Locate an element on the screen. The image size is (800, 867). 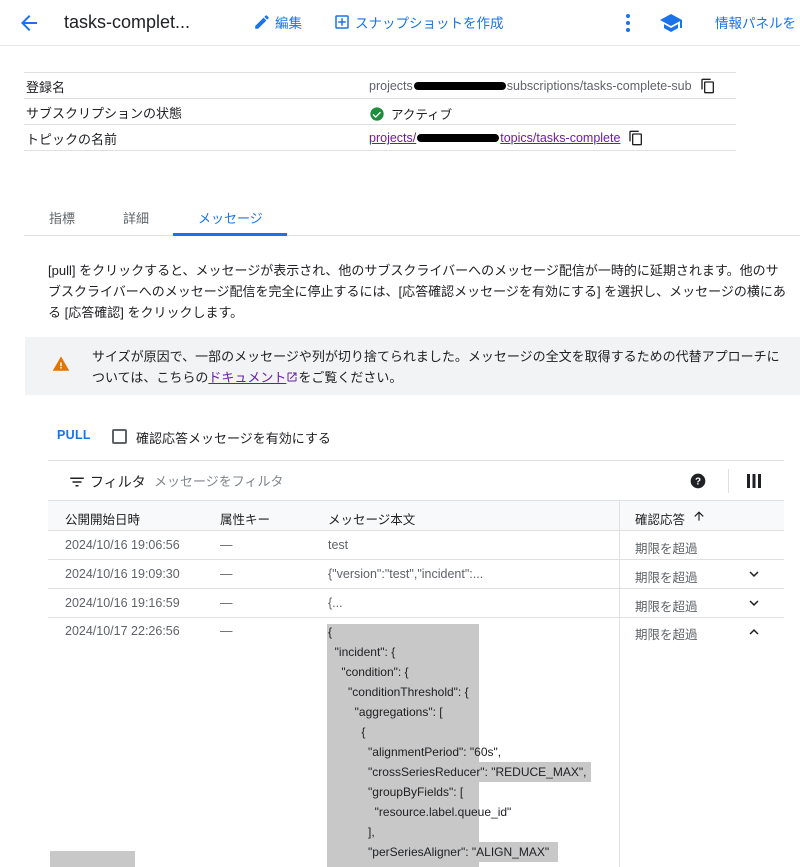
publish-time-cell: 2024/10/17 22:26:56 is located at coordinates (122, 631).